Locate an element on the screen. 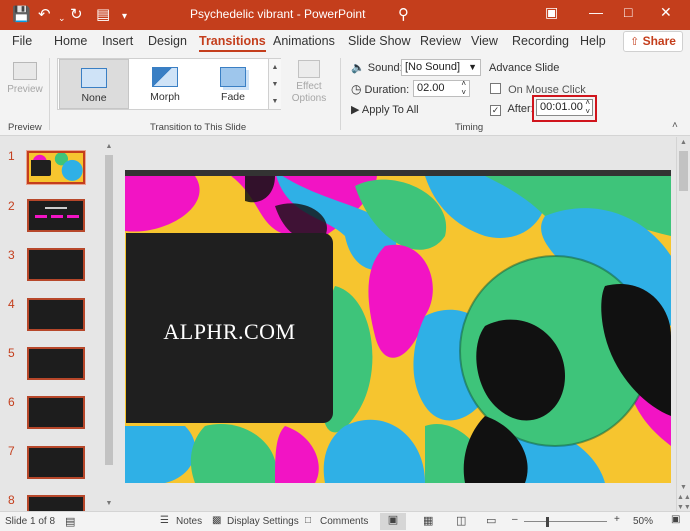 This screenshot has width=690, height=531. tab-recording: Recording is located at coordinates (540, 41).